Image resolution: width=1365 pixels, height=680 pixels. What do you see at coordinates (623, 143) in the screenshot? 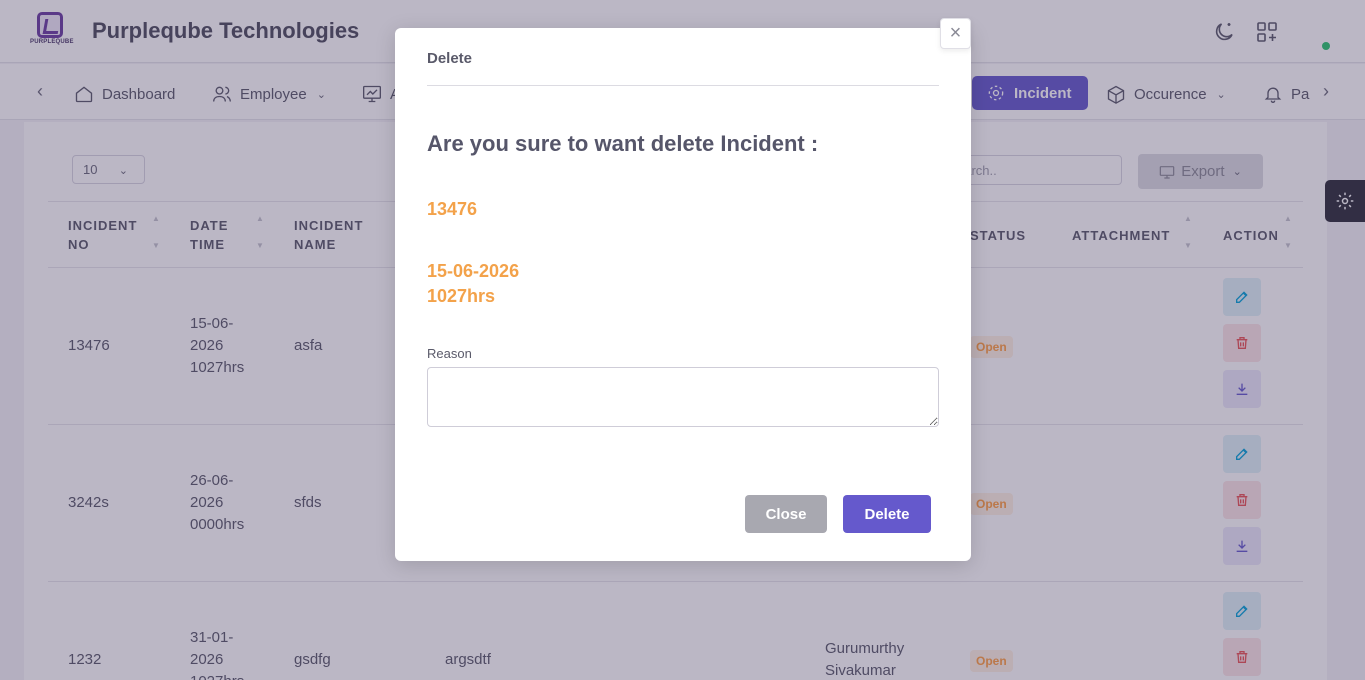
I see `confirm-question: Are you sure to want delete Incident :` at bounding box center [623, 143].